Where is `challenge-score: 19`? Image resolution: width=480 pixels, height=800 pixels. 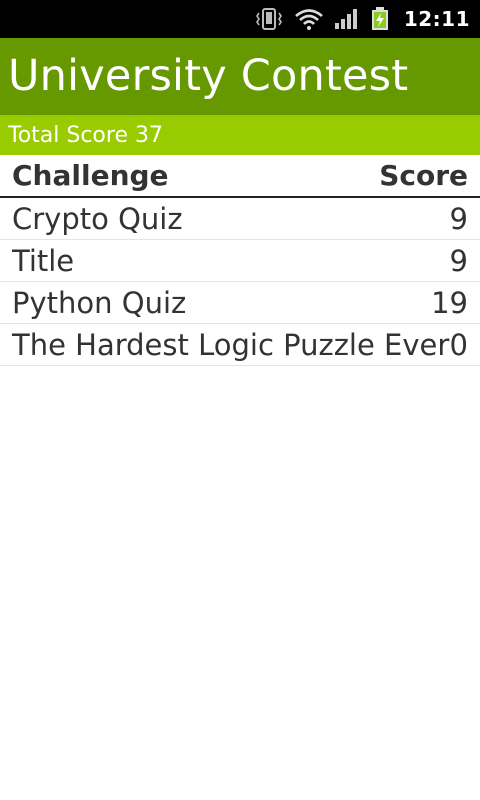
challenge-score: 19 is located at coordinates (449, 302).